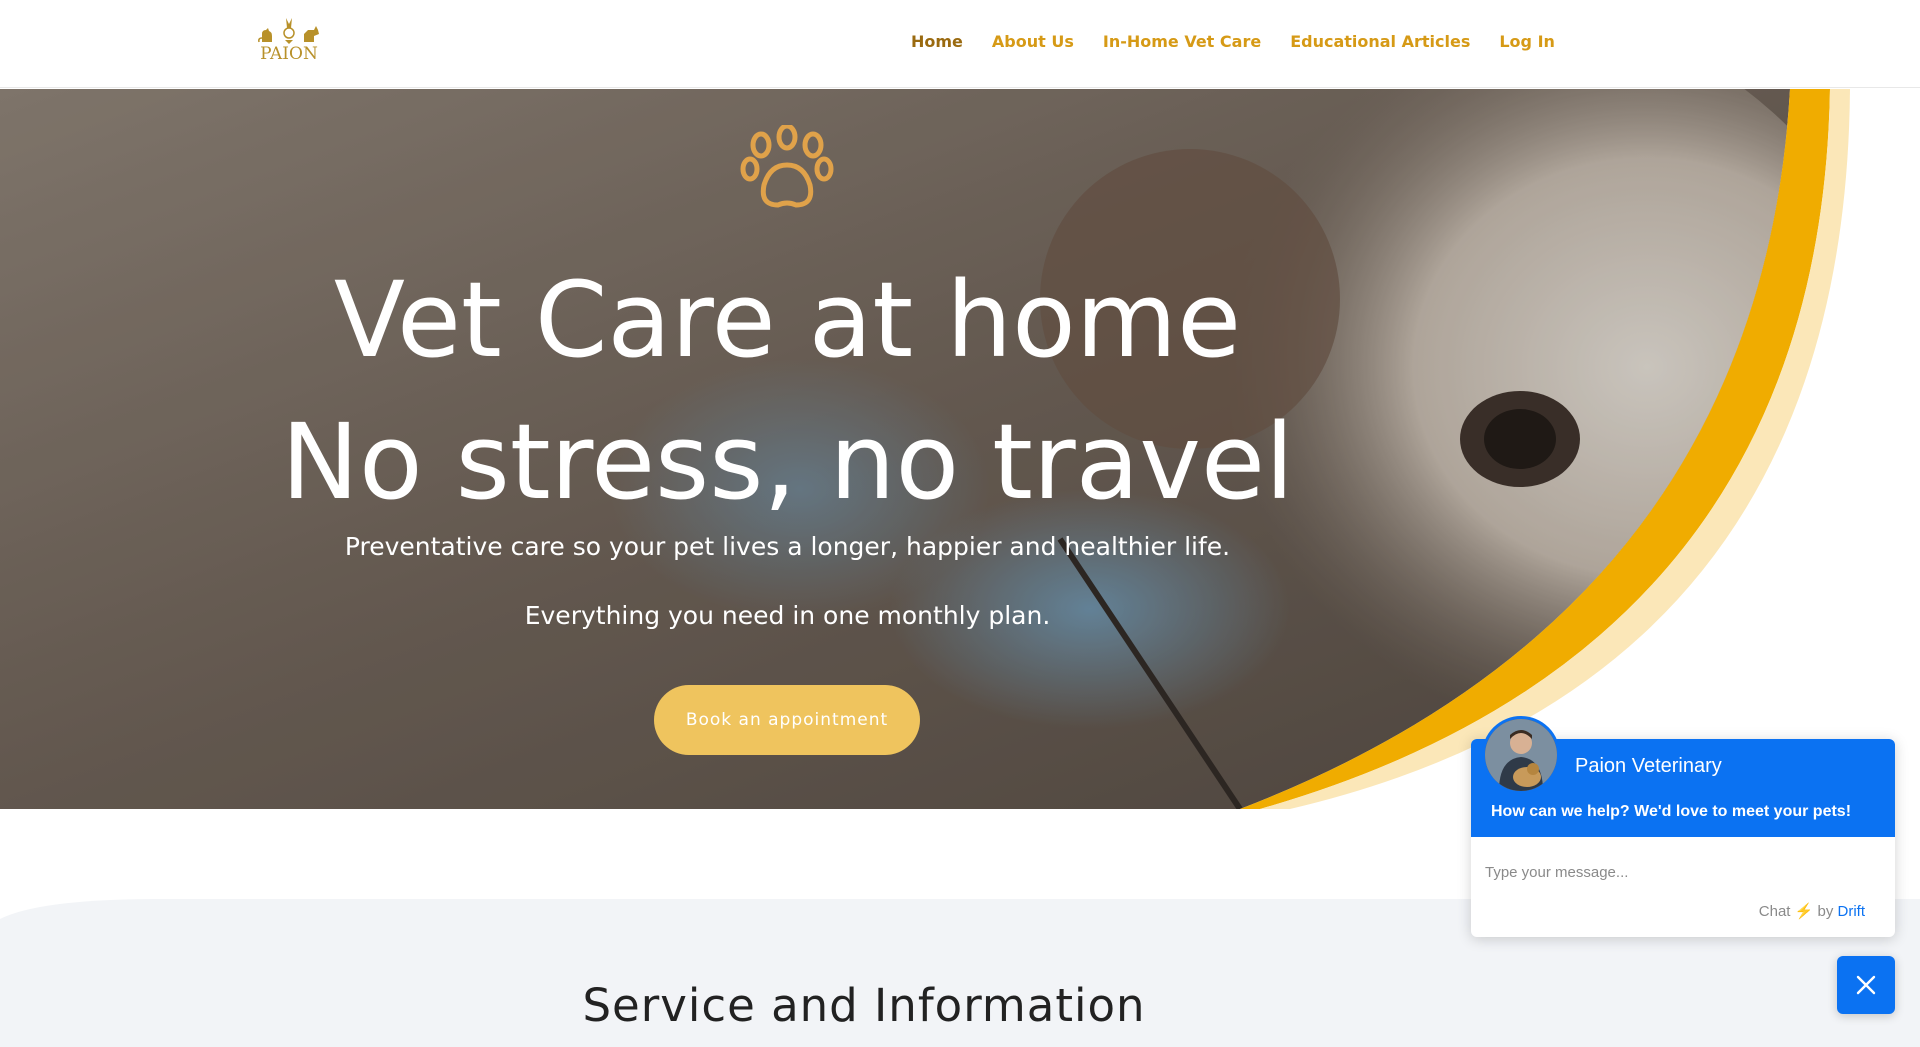  Describe the element at coordinates (787, 720) in the screenshot. I see `book-appointment-button: Book an appointment` at that location.